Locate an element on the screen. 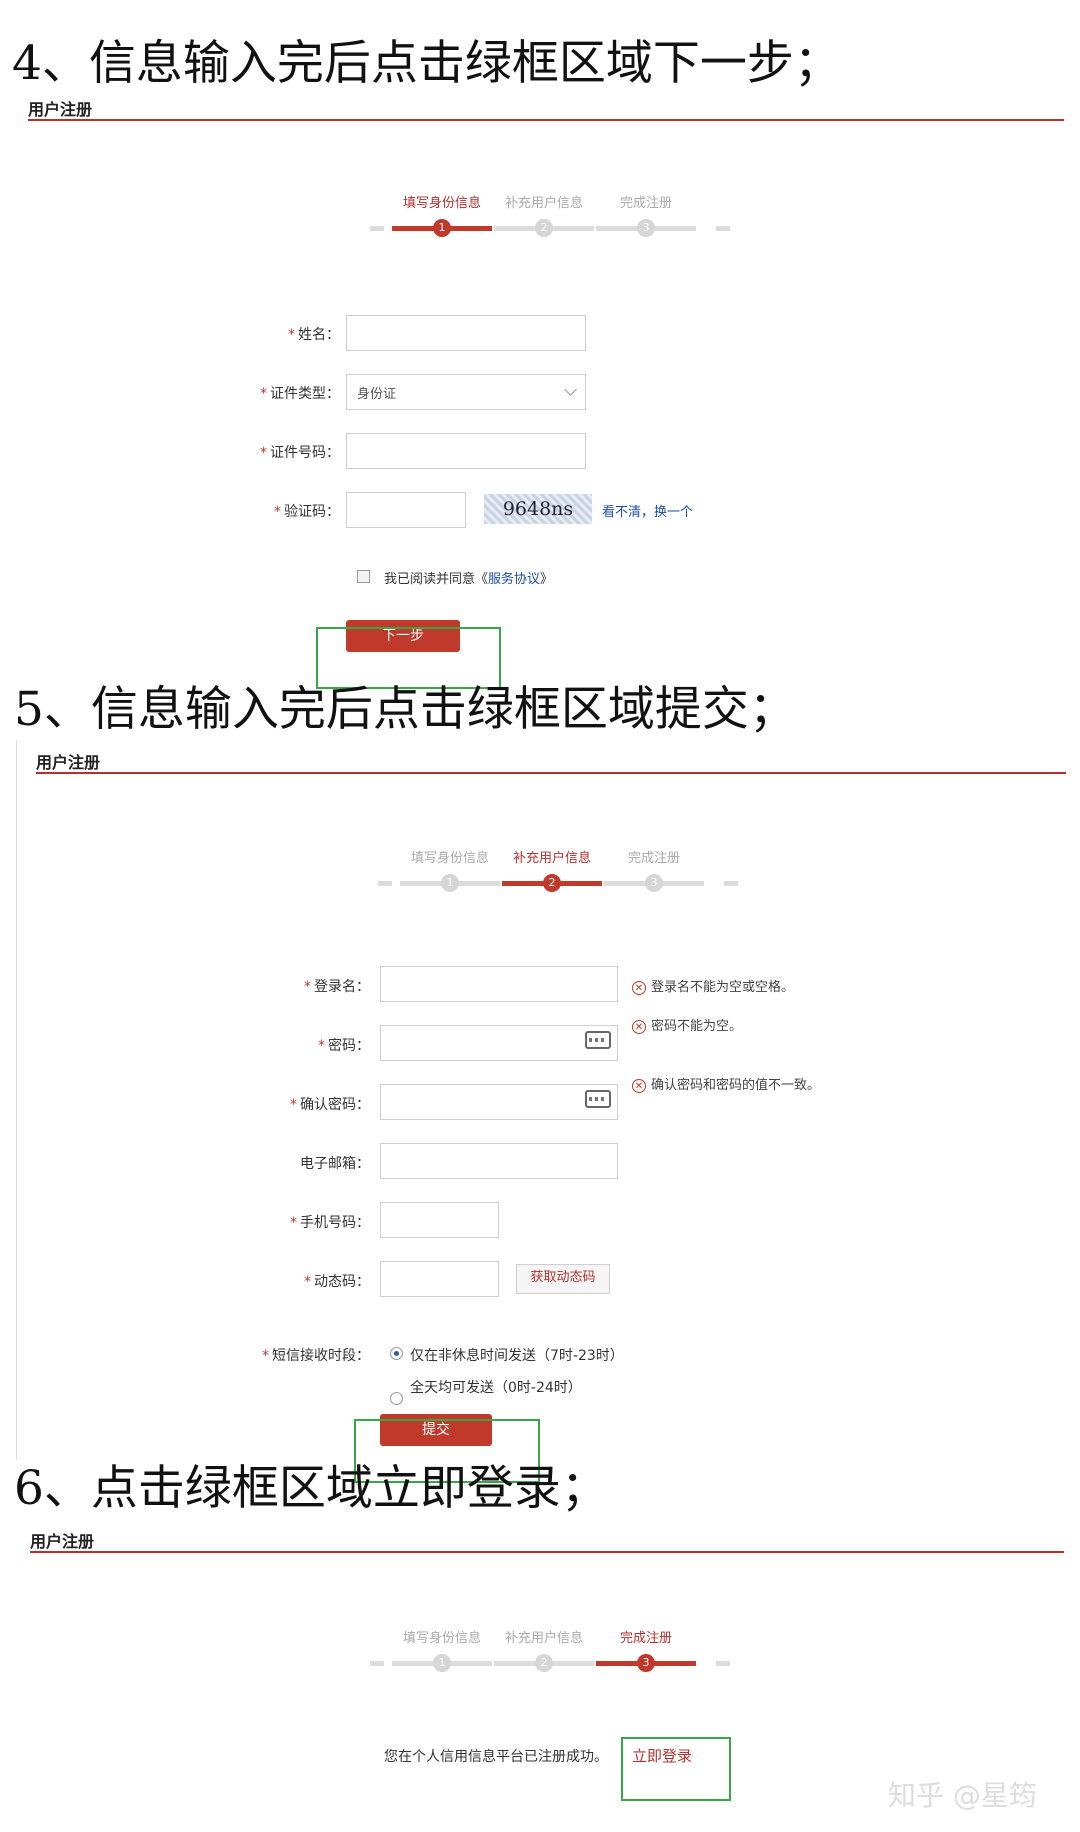  dynamic-code-label: * 动态码： is located at coordinates (337, 1282).